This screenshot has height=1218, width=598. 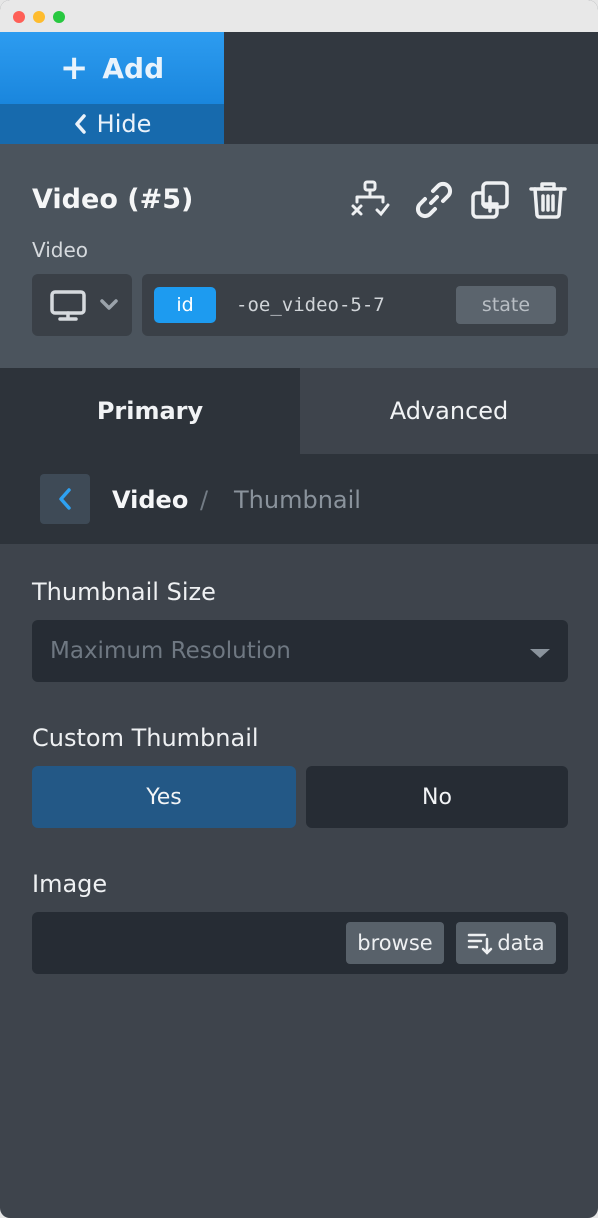 I want to click on link-icon, so click(x=434, y=200).